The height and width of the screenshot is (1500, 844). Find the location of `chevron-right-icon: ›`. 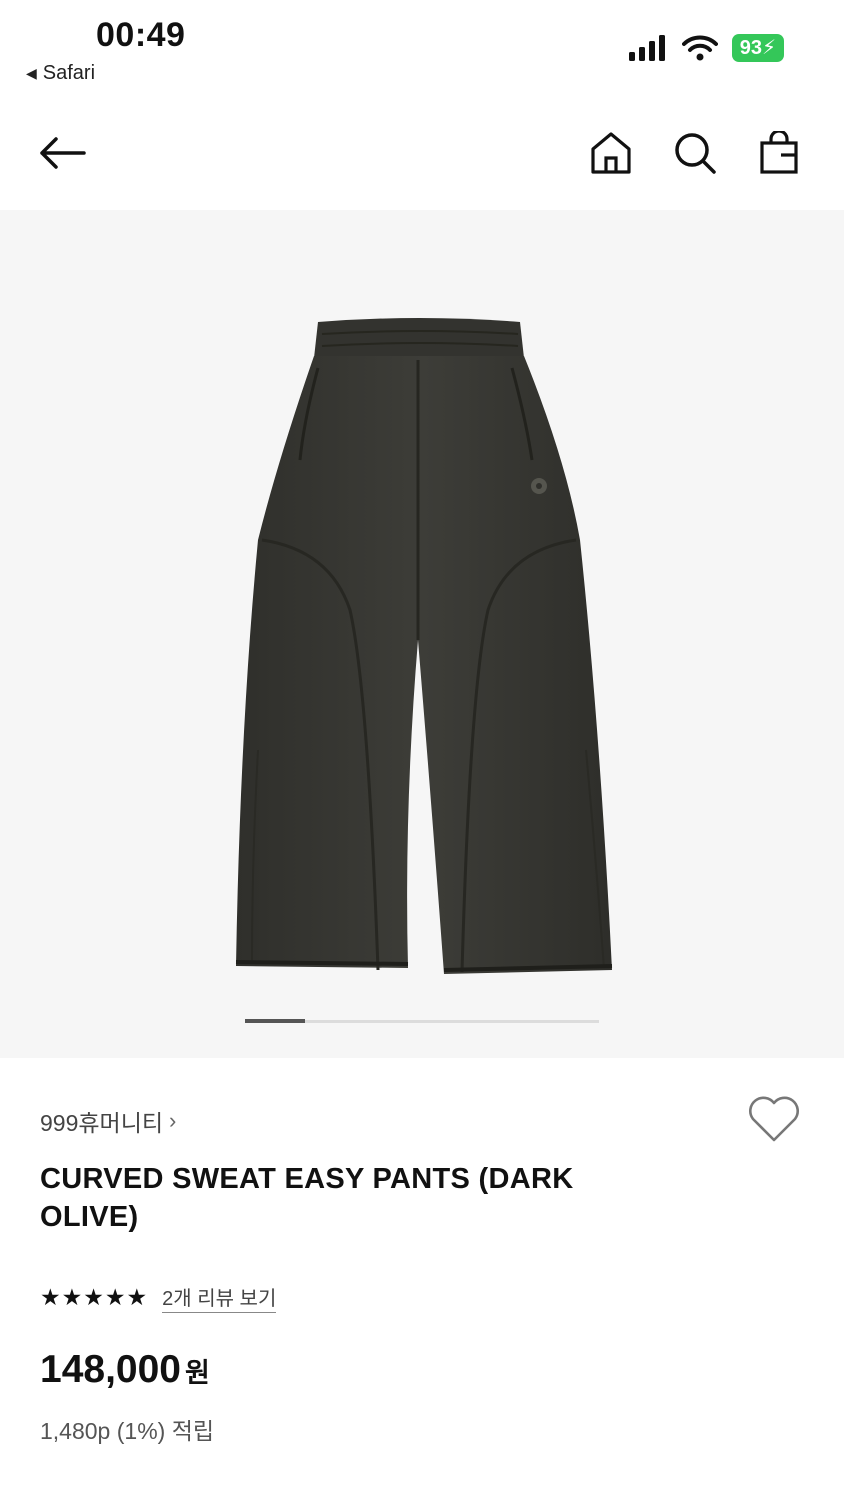

chevron-right-icon: › is located at coordinates (173, 1120).